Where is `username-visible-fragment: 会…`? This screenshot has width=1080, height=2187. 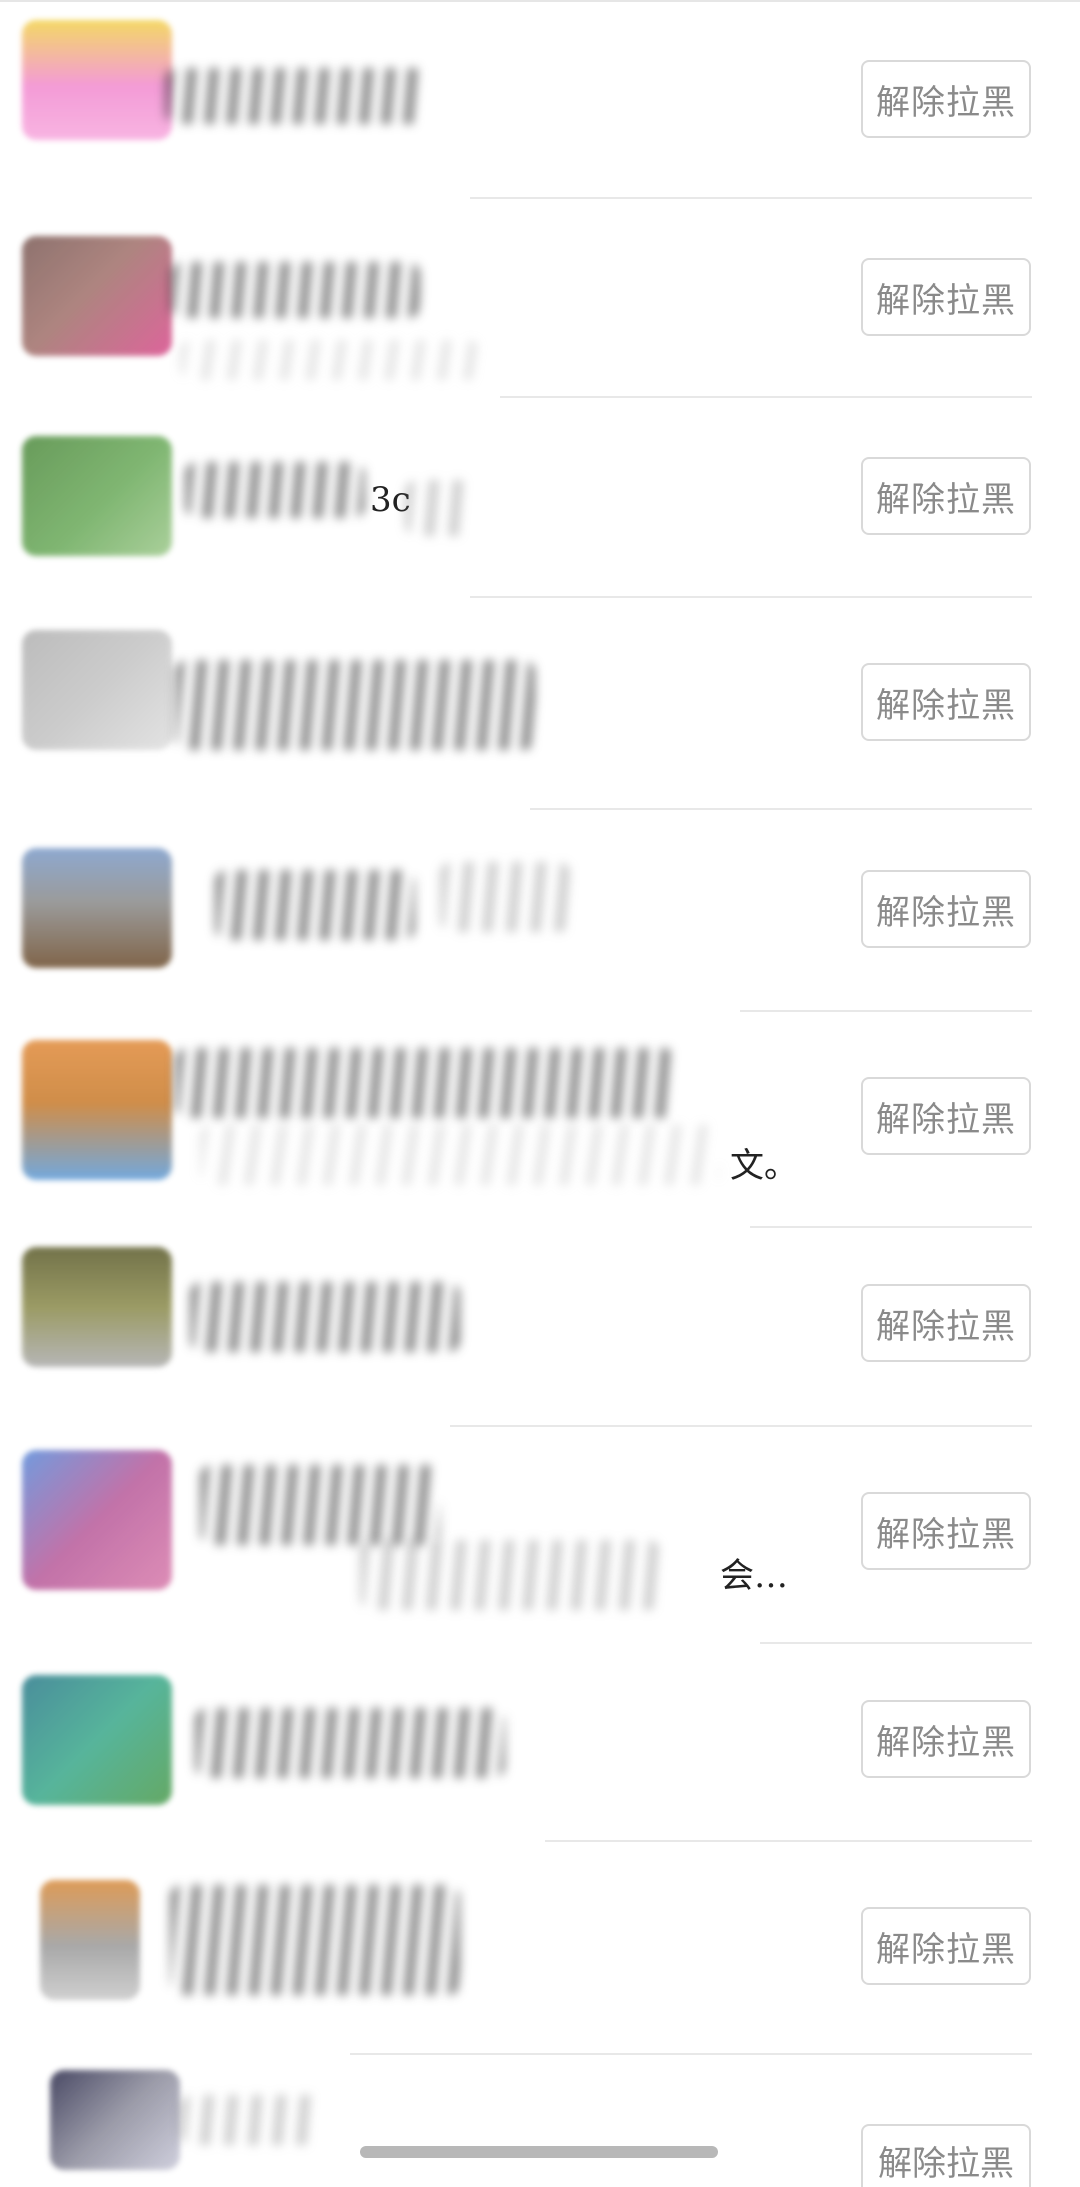
username-visible-fragment: 会… is located at coordinates (754, 1576).